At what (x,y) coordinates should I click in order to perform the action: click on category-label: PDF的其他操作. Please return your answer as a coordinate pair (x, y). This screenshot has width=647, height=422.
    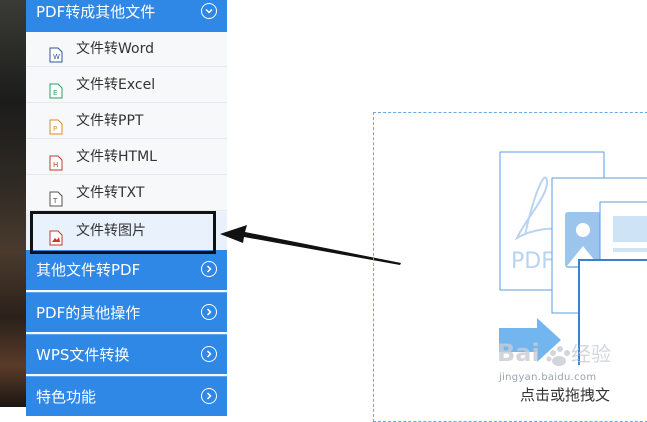
    Looking at the image, I should click on (88, 313).